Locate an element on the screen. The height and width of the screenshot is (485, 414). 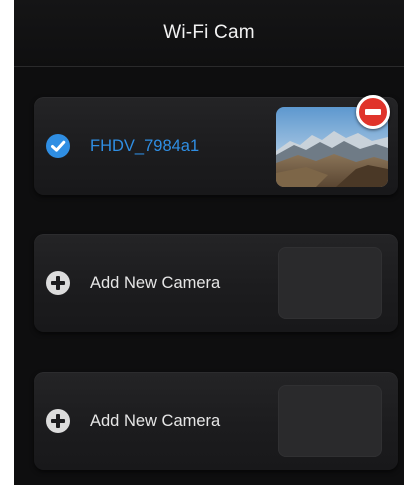
checkmark-icon is located at coordinates (58, 146).